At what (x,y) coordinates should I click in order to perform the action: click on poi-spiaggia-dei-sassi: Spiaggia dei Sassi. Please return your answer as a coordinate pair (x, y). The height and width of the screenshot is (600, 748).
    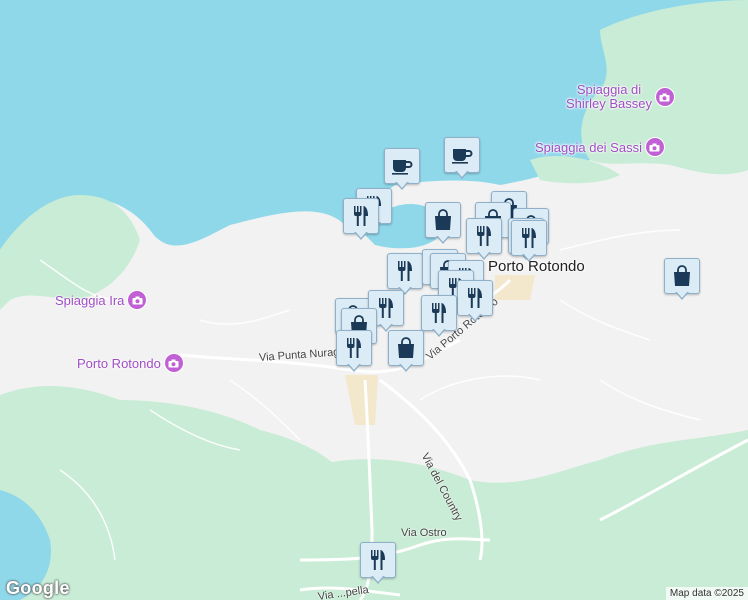
    Looking at the image, I should click on (600, 147).